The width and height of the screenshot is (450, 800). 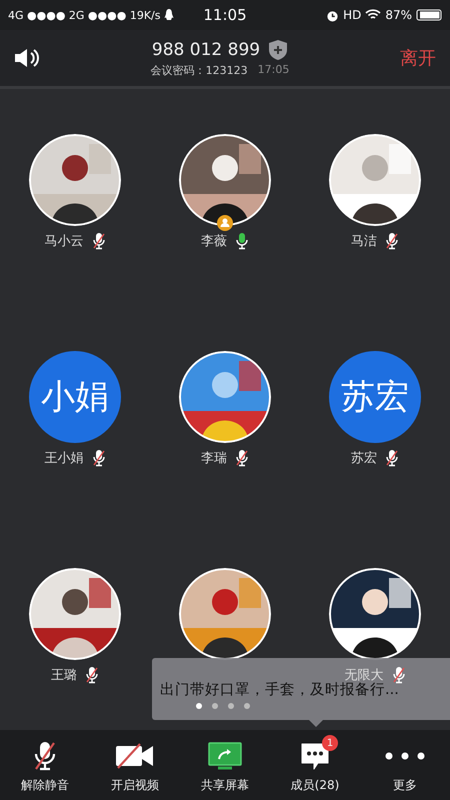 What do you see at coordinates (214, 241) in the screenshot?
I see `participant-name: 李薇` at bounding box center [214, 241].